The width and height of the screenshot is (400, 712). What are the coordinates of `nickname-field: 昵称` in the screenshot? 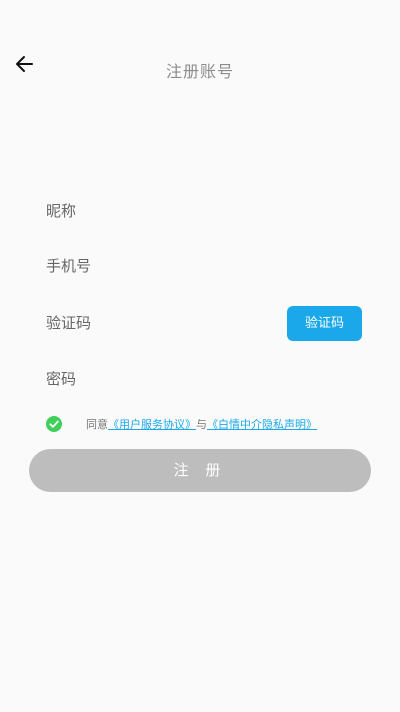 It's located at (166, 211).